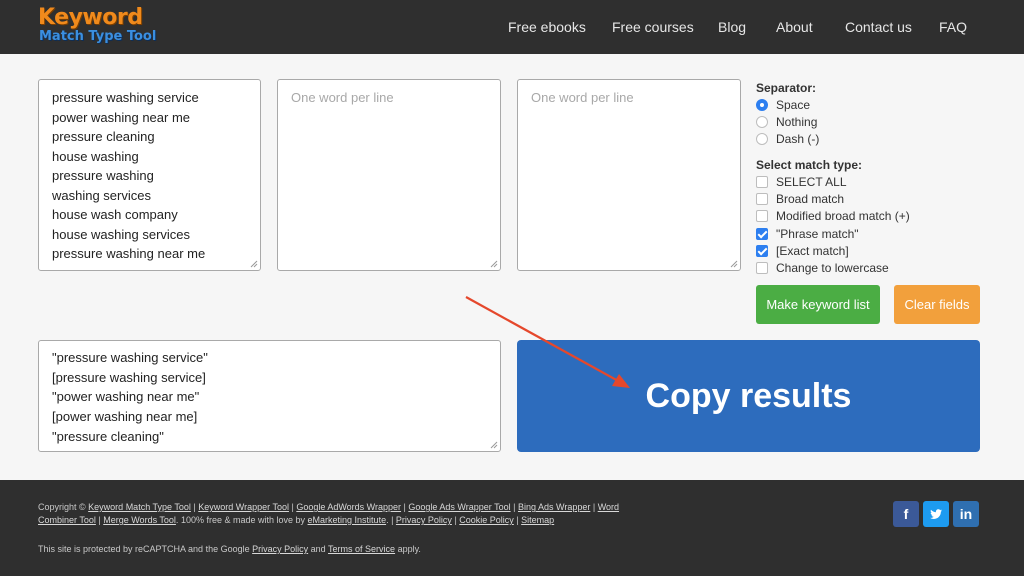  What do you see at coordinates (953, 27) in the screenshot?
I see `nav-link-faq: FAQ` at bounding box center [953, 27].